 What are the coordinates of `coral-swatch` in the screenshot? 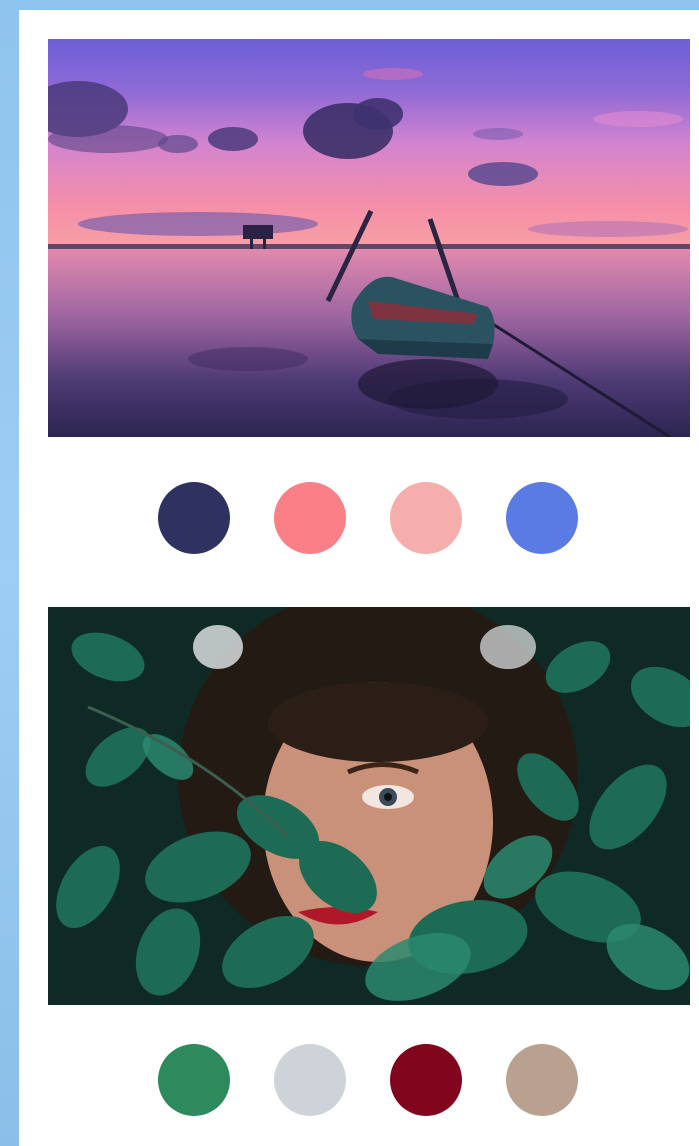 It's located at (310, 518).